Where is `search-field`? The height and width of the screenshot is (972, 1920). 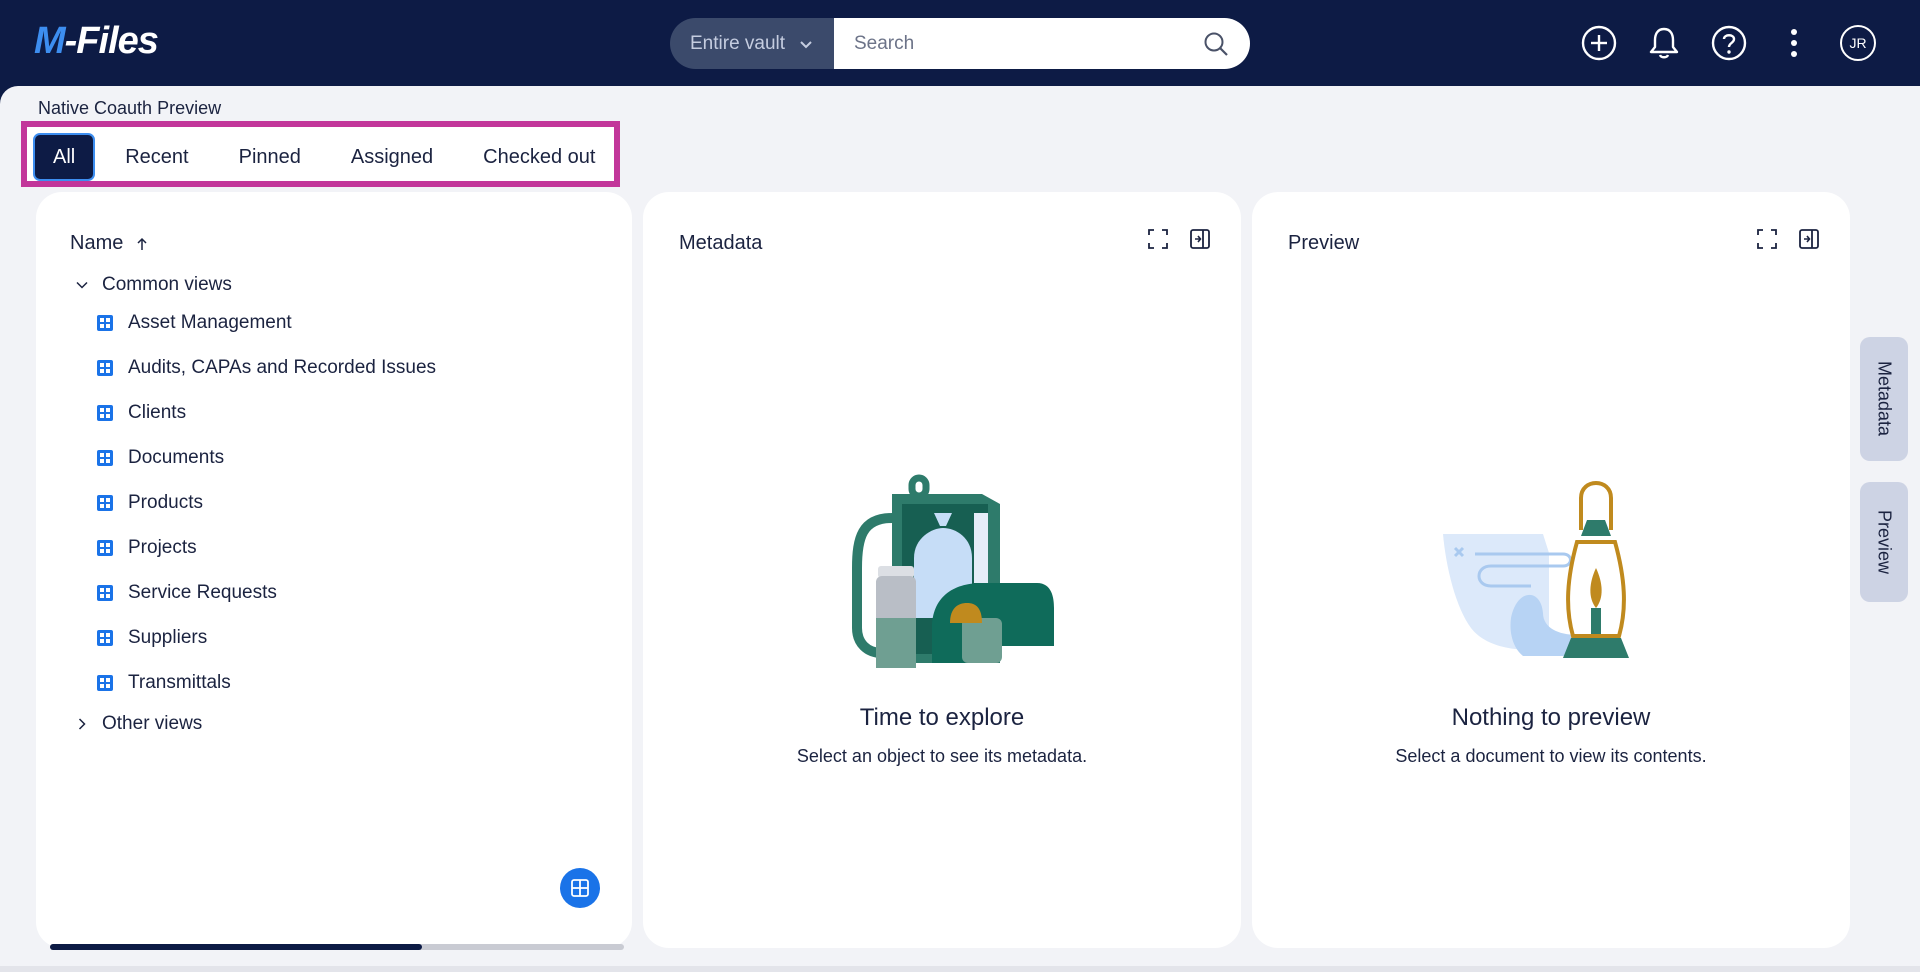 search-field is located at coordinates (1042, 43).